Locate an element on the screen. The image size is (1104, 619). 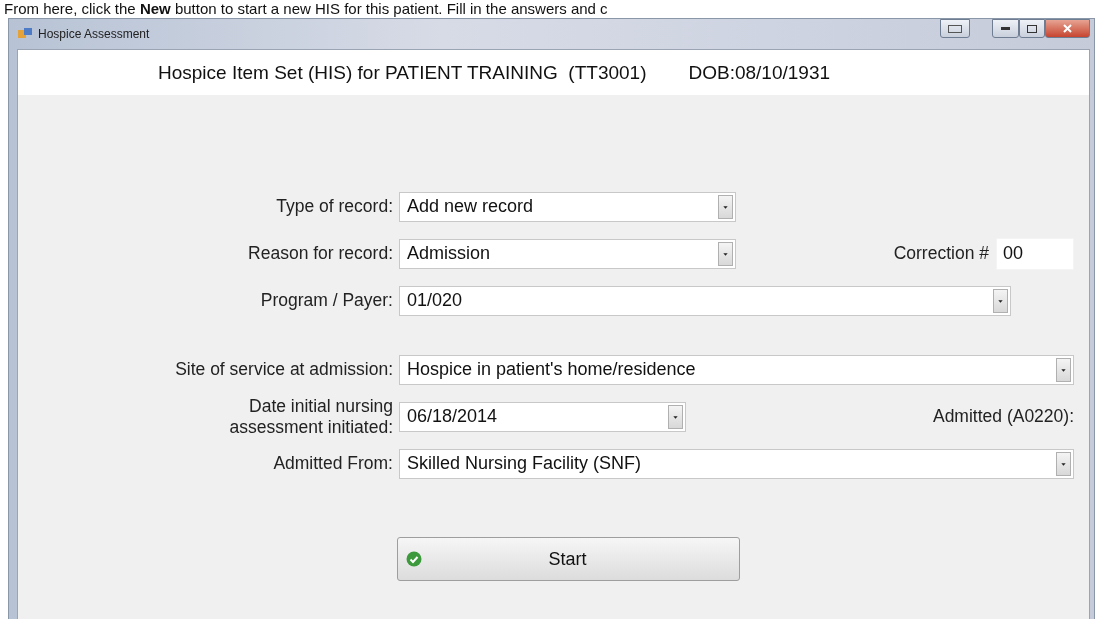
minimize-icon is located at coordinates (1005, 28).